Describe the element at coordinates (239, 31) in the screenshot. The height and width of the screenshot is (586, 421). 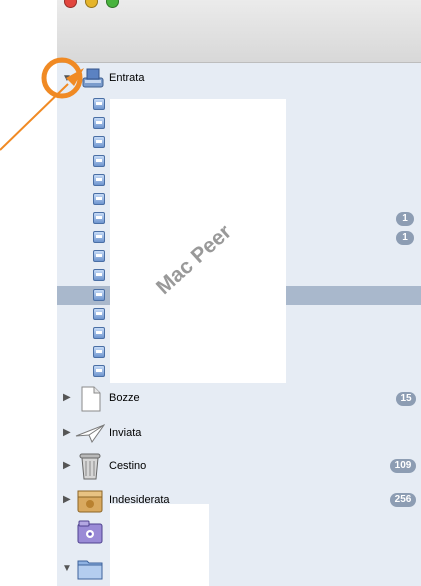
I see `window-titlebar` at that location.